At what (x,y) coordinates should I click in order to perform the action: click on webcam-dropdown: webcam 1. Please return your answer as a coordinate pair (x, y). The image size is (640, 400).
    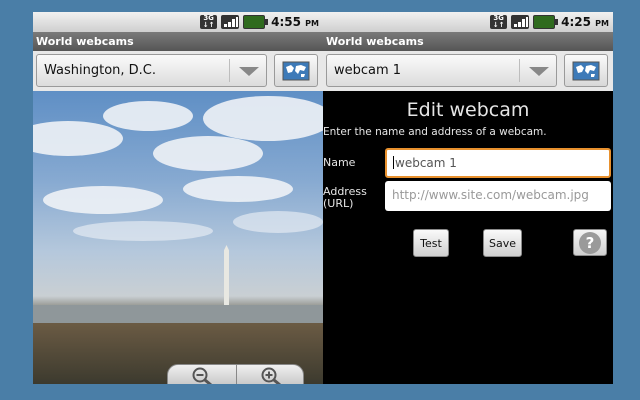
    Looking at the image, I should click on (441, 70).